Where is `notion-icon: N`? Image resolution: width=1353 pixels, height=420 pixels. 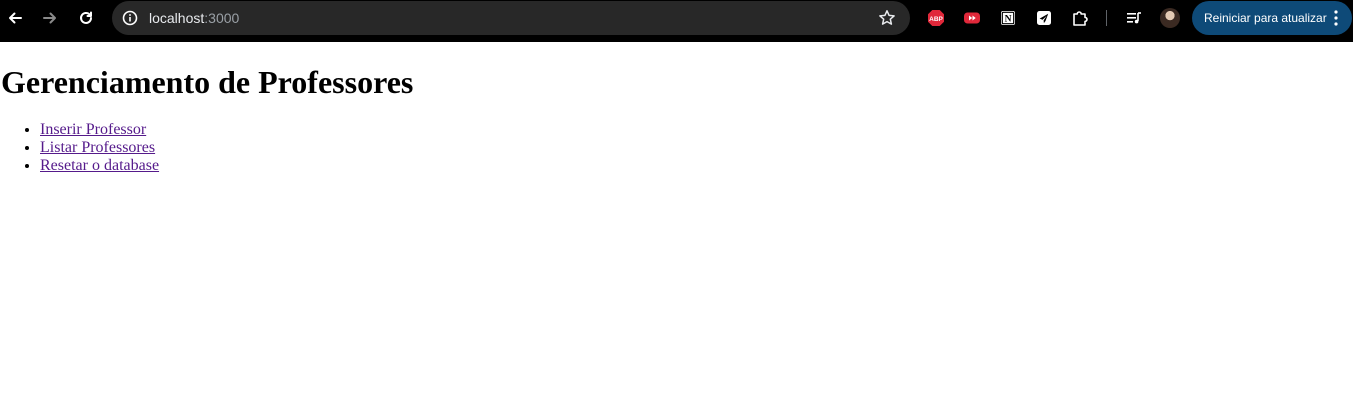 notion-icon: N is located at coordinates (1008, 18).